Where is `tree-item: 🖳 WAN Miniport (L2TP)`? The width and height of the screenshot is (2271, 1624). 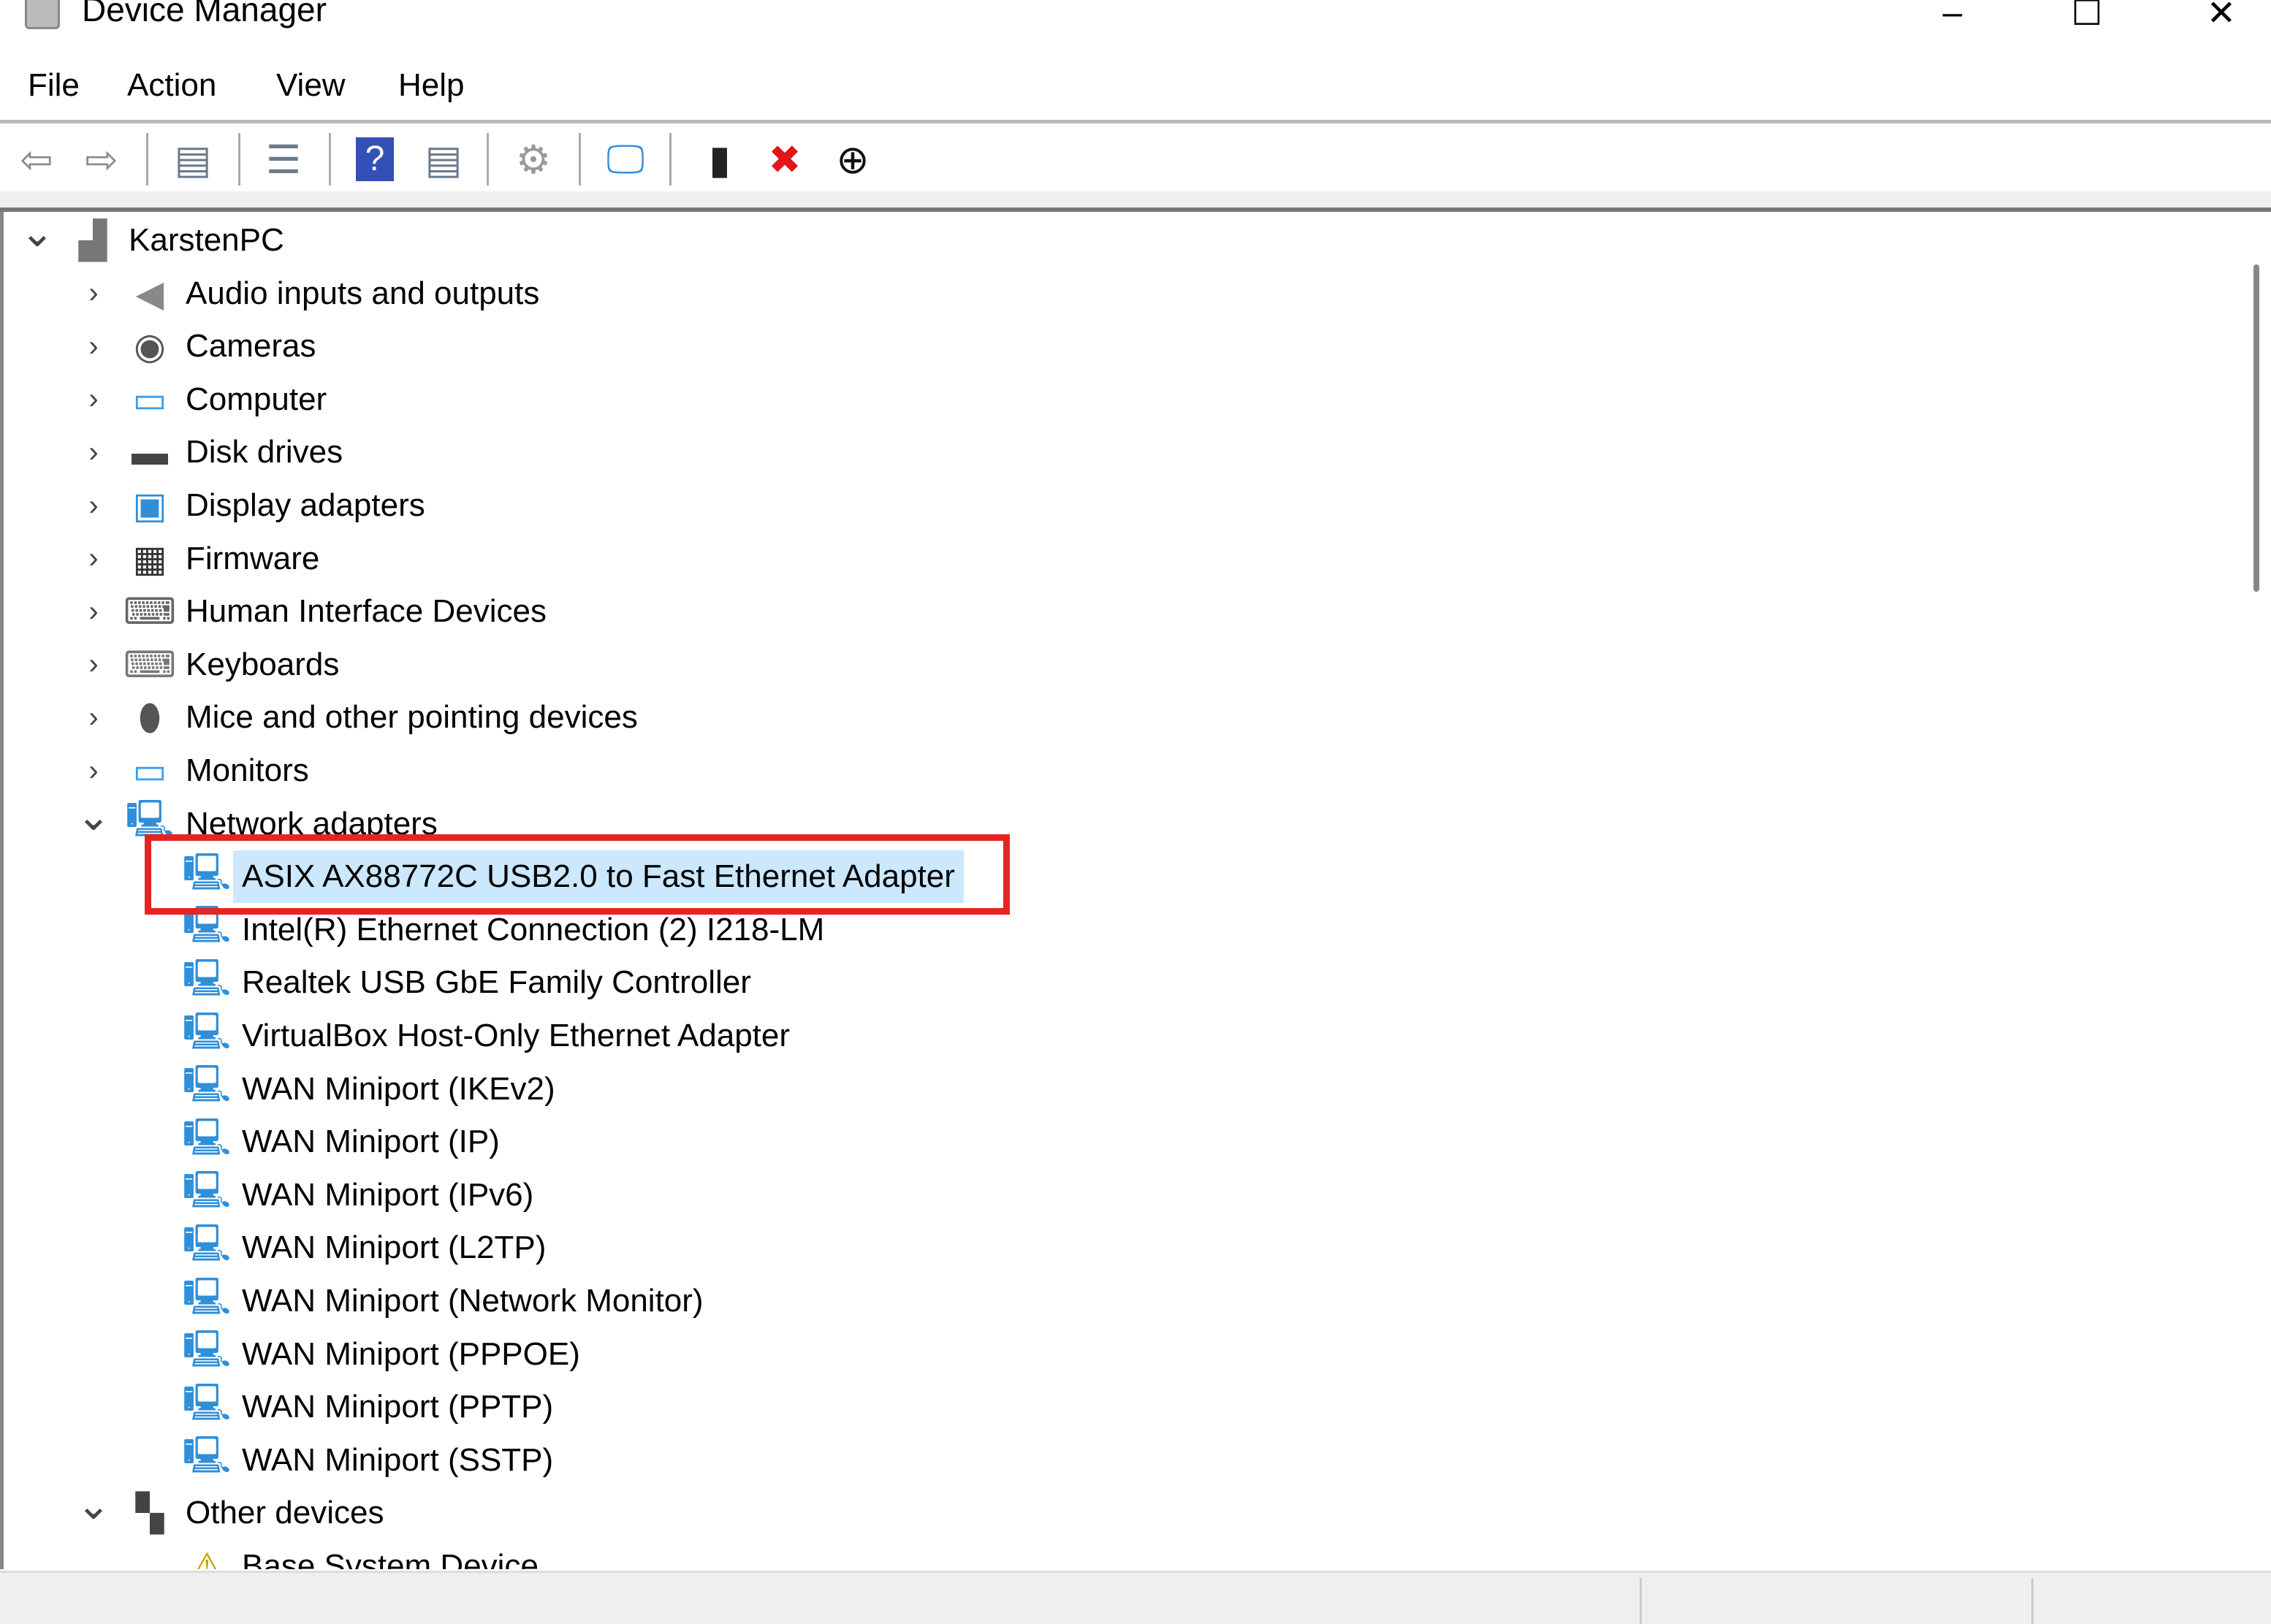
tree-item: 🖳 WAN Miniport (L2TP) is located at coordinates (1118, 1248).